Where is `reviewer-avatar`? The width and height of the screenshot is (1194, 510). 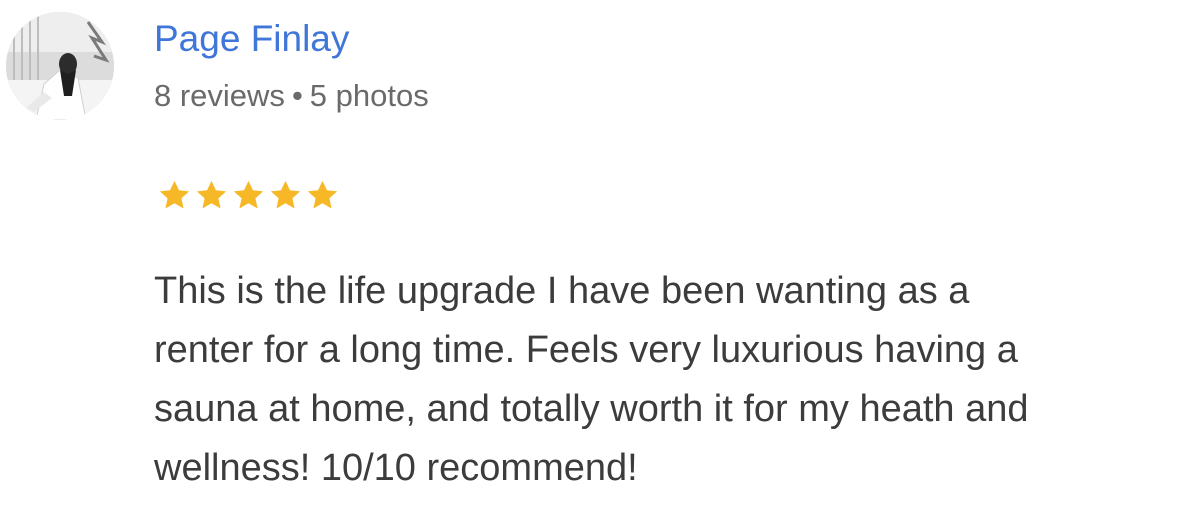
reviewer-avatar is located at coordinates (60, 66).